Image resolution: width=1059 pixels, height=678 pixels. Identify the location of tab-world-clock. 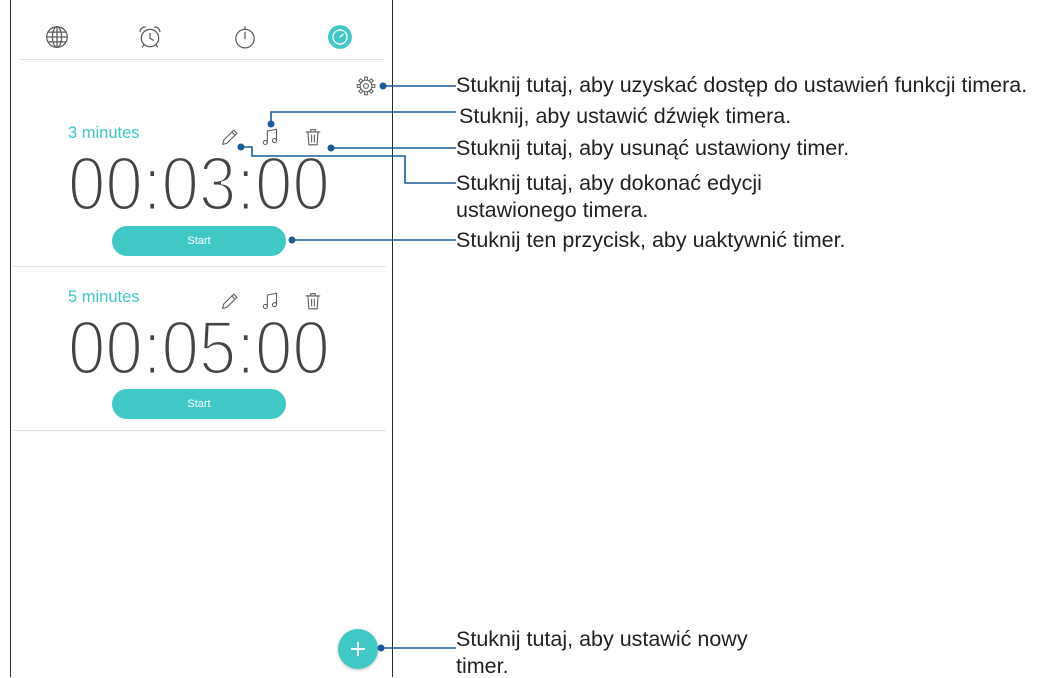
(57, 37).